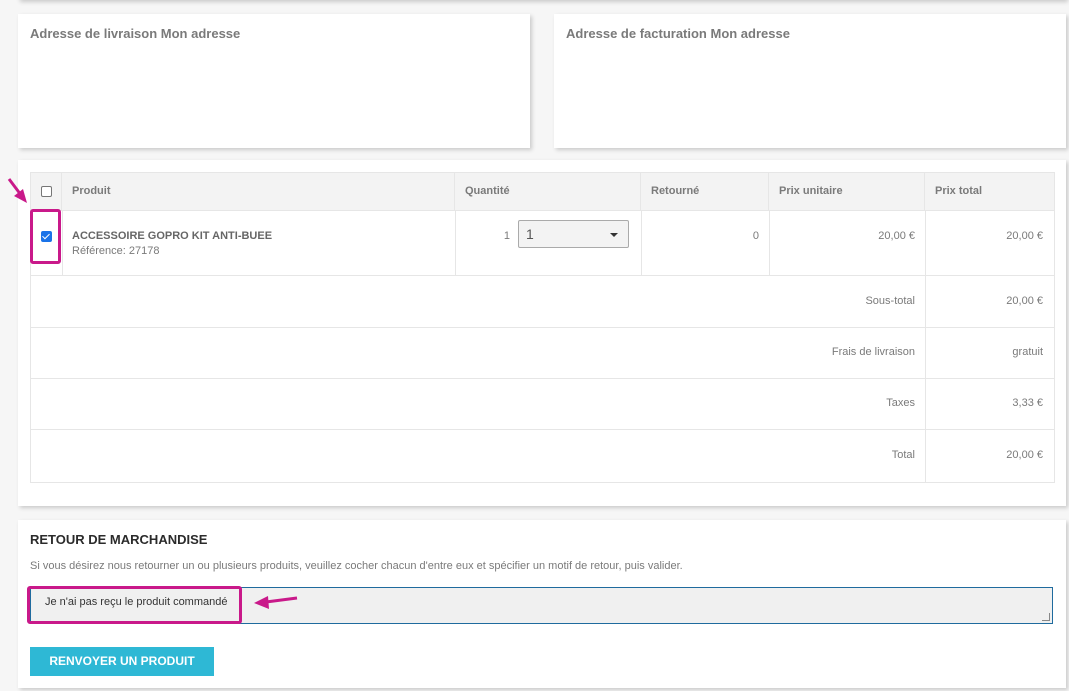 The height and width of the screenshot is (691, 1069). What do you see at coordinates (678, 33) in the screenshot?
I see `billing-address-title: Adresse de facturation Mon adresse` at bounding box center [678, 33].